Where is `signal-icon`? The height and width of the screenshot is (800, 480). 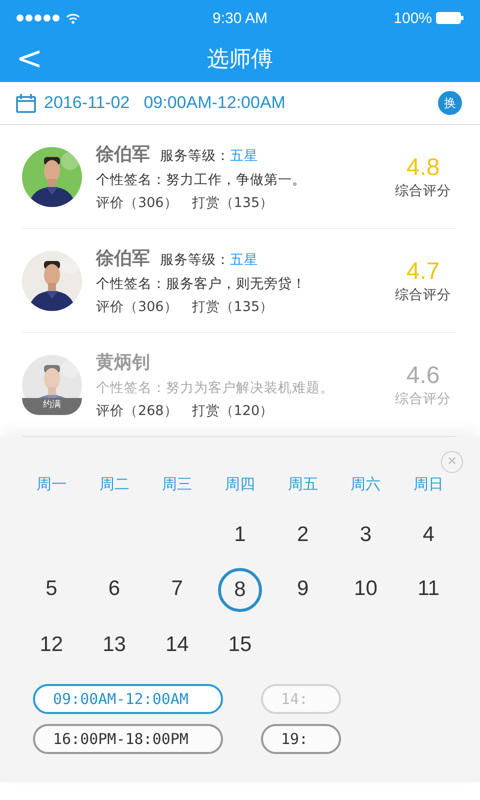 signal-icon is located at coordinates (39, 18).